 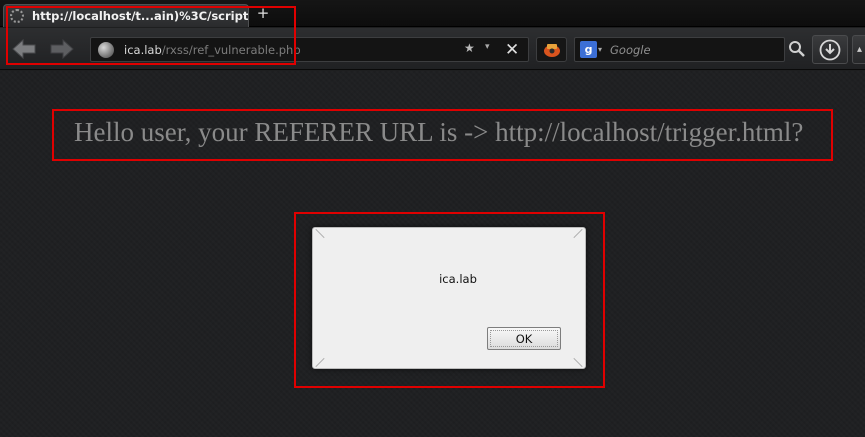 I want to click on engine-dropdown-icon: ▾, so click(x=600, y=49).